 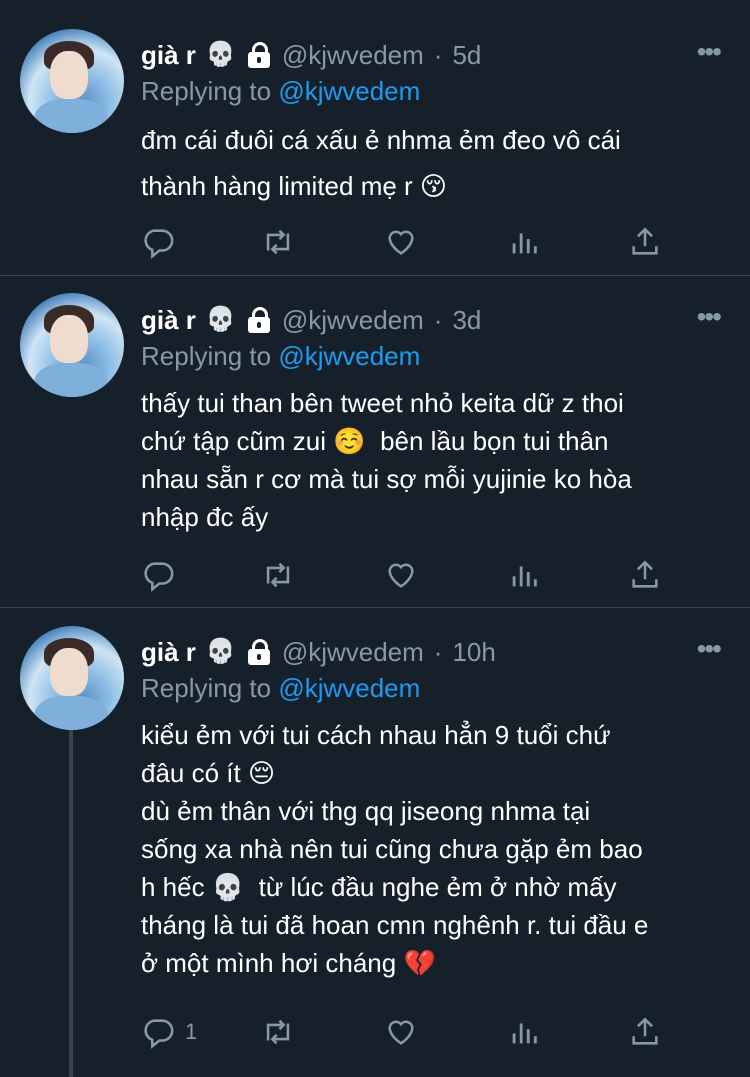 I want to click on action-bar: 1, so click(x=375, y=1032).